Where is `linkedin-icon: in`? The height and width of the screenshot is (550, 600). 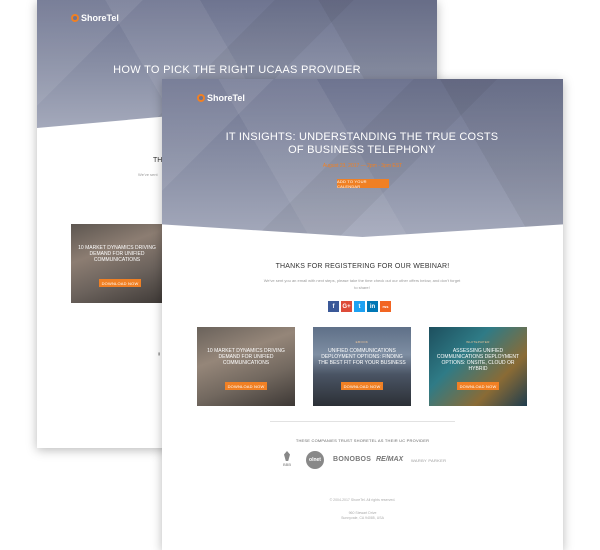
linkedin-icon: in is located at coordinates (372, 306).